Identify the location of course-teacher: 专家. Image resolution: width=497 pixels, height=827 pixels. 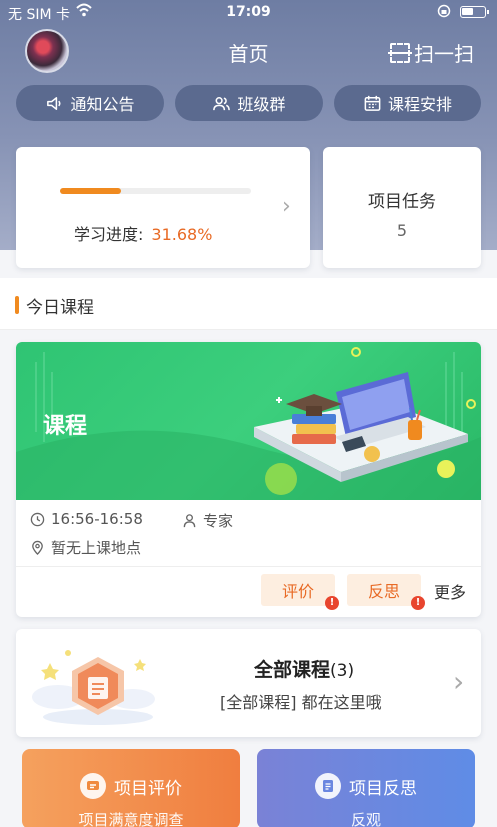
(207, 520).